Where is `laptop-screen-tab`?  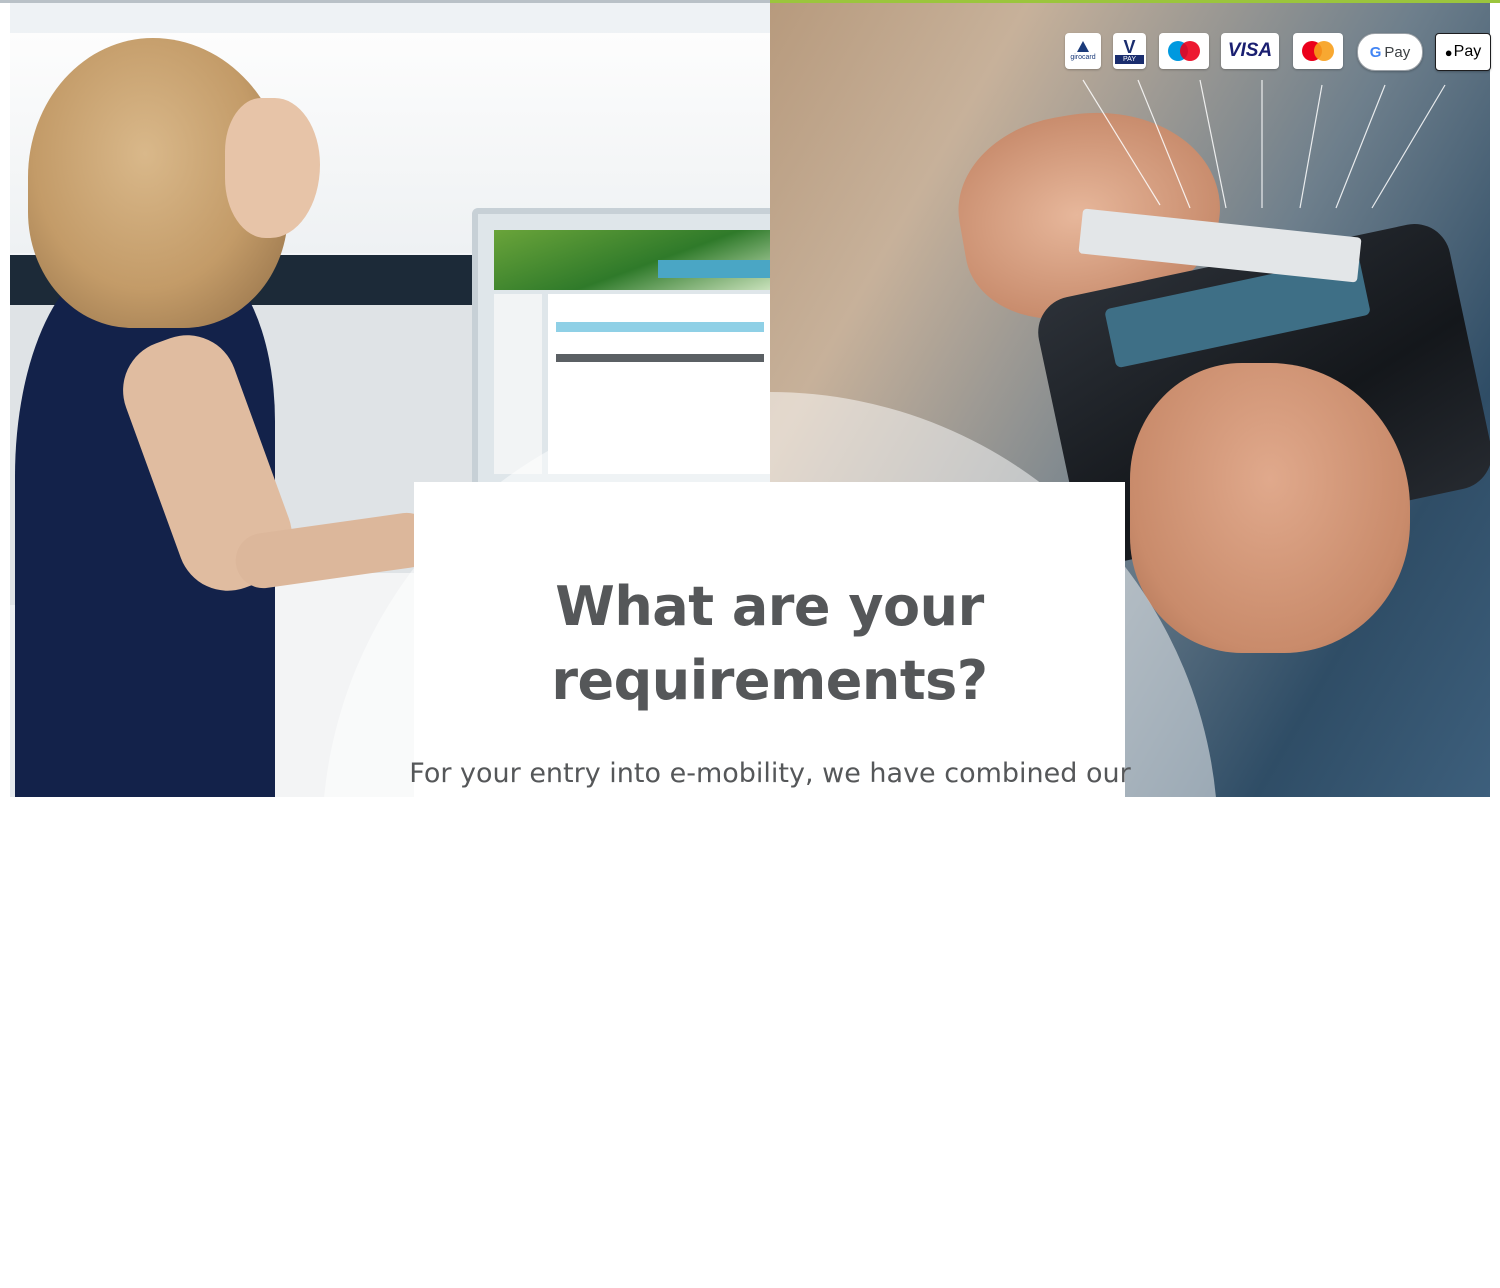
laptop-screen-tab is located at coordinates (714, 269).